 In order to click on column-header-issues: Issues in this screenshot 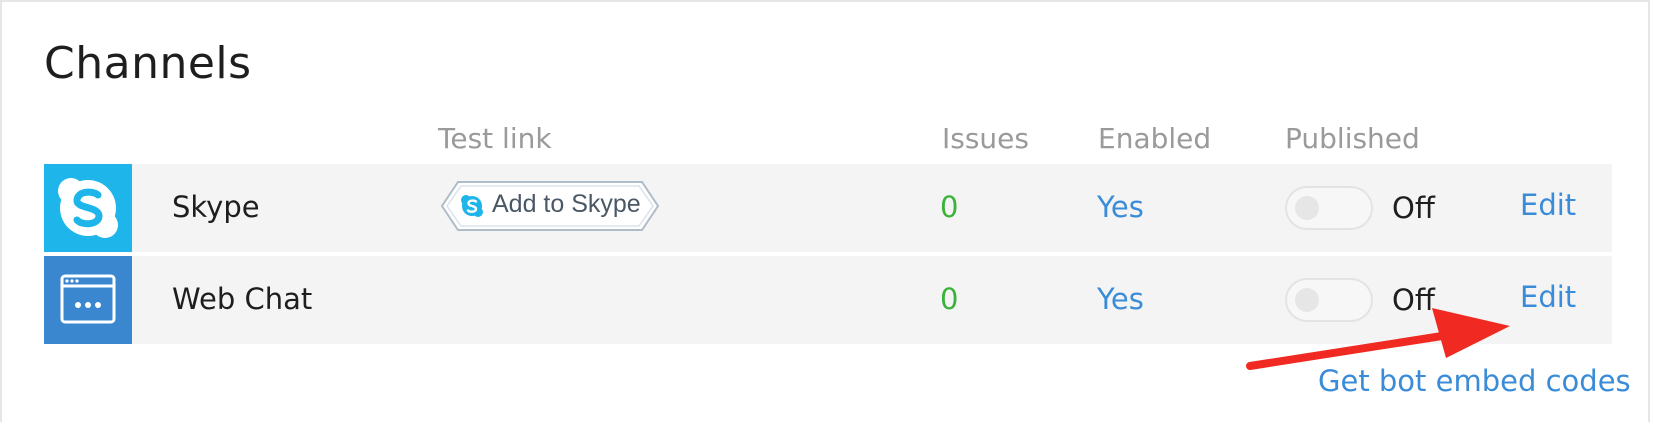, I will do `click(985, 138)`.